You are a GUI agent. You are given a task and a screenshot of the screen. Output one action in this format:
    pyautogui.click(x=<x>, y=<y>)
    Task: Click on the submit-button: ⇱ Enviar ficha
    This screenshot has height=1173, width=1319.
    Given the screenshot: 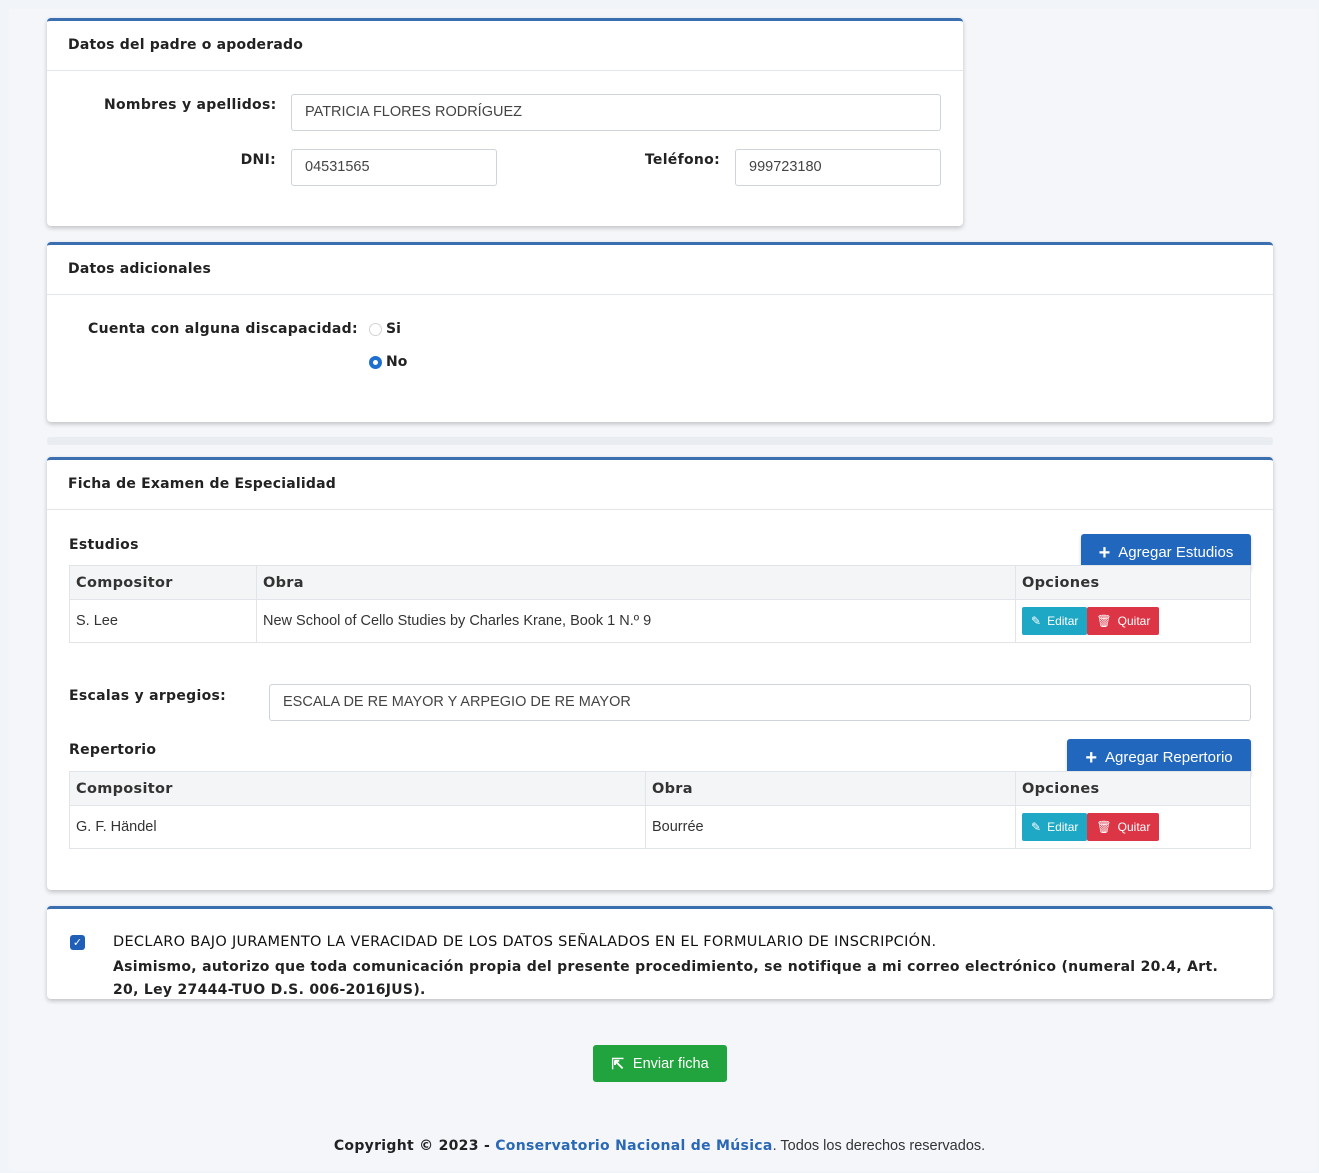 What is the action you would take?
    pyautogui.click(x=660, y=1063)
    